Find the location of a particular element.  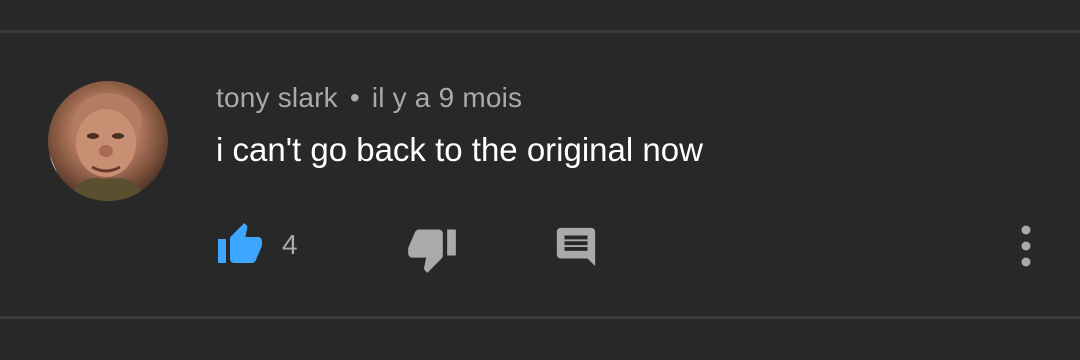

dislike-button is located at coordinates (432, 249).